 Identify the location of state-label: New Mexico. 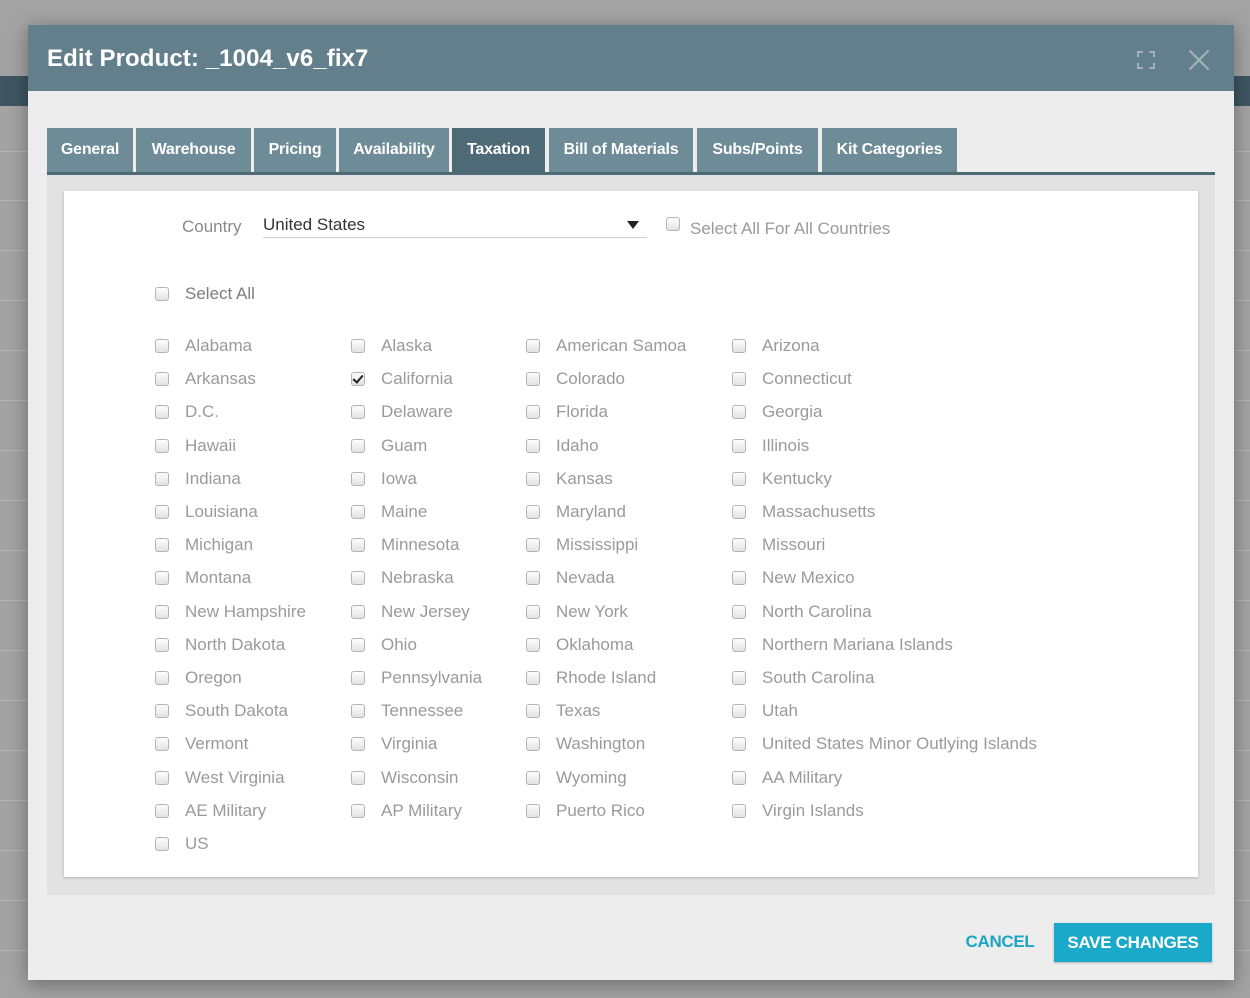
(808, 578).